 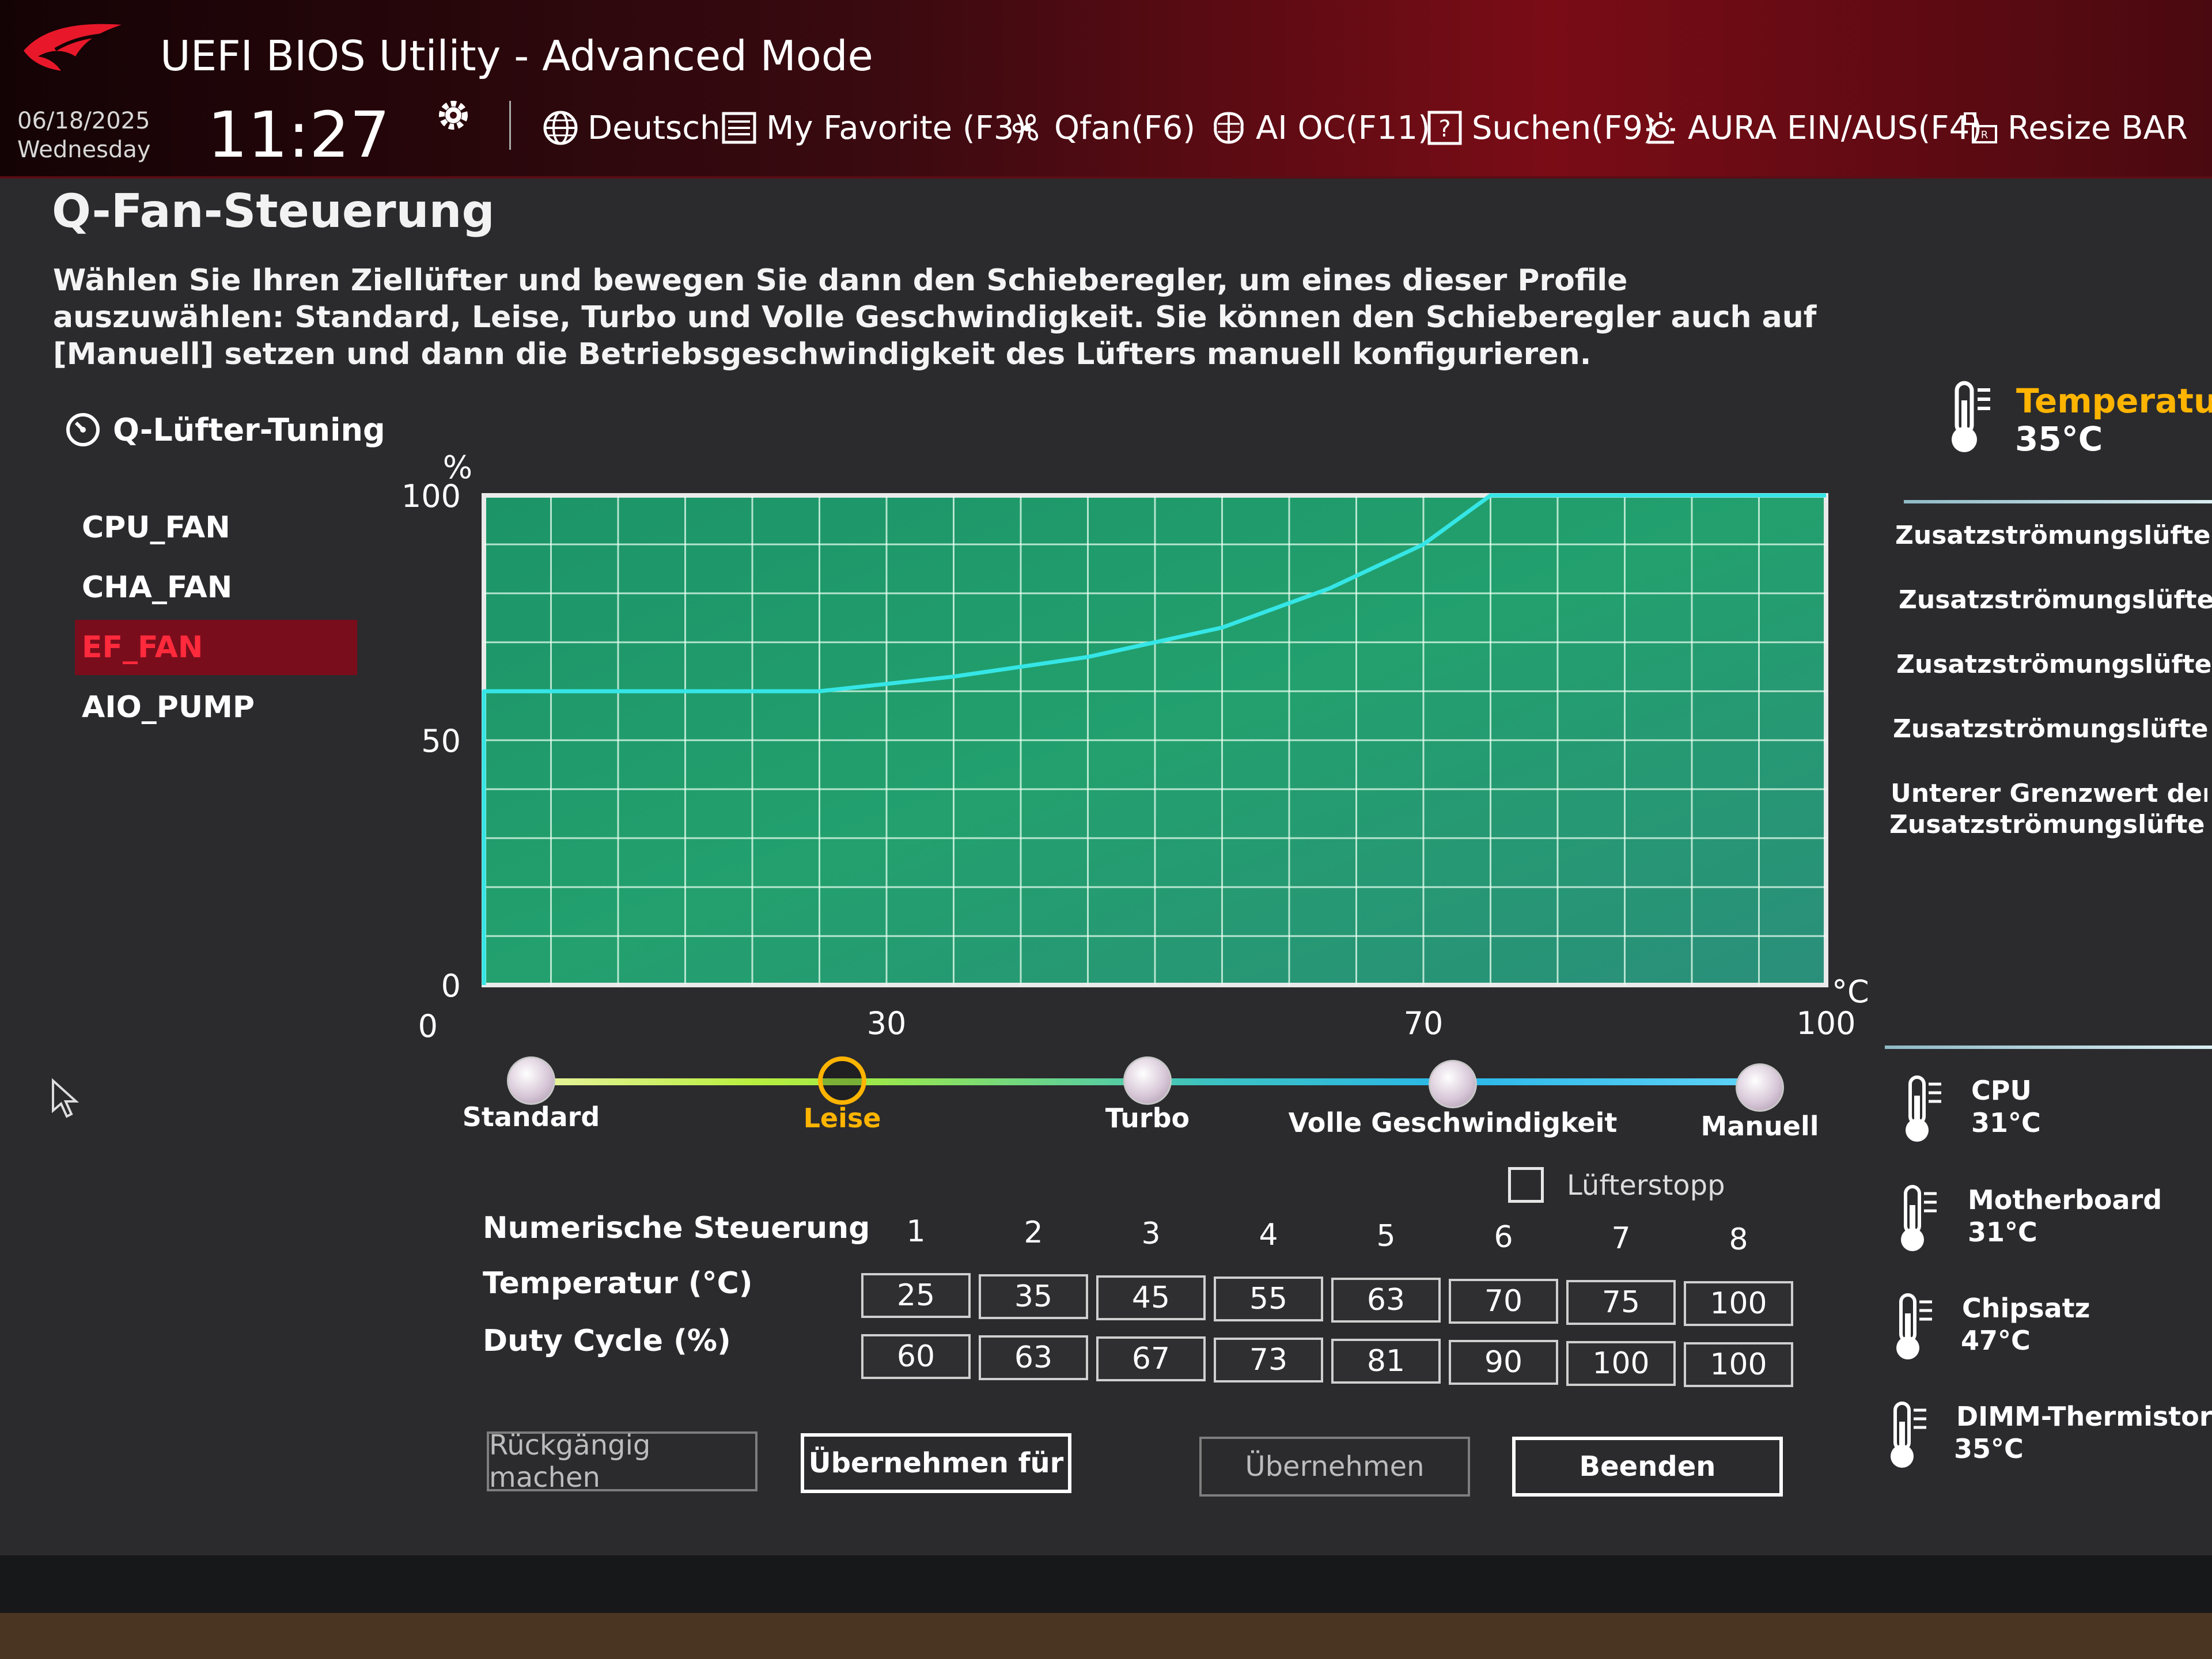 What do you see at coordinates (216, 527) in the screenshot?
I see `fan-item-cpu-fan: CPU_FAN` at bounding box center [216, 527].